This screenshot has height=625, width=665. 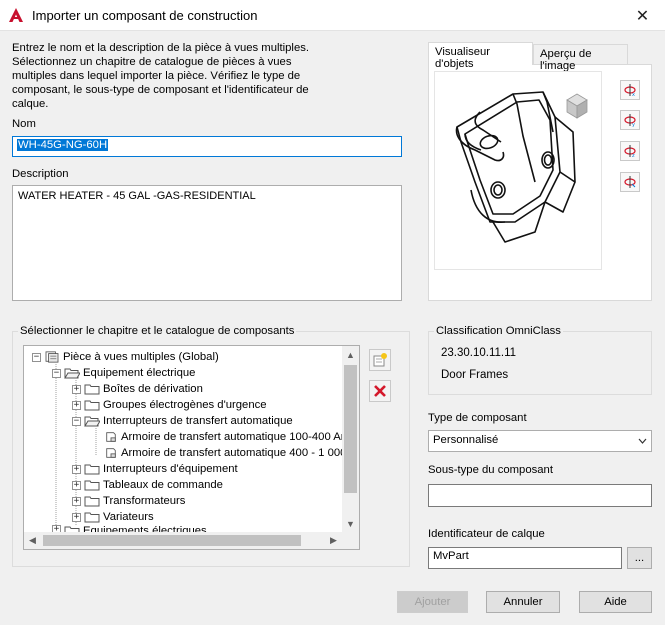 I want to click on tree-item-equipment-switches: + Interrupteurs d'équipement, so click(x=155, y=469).